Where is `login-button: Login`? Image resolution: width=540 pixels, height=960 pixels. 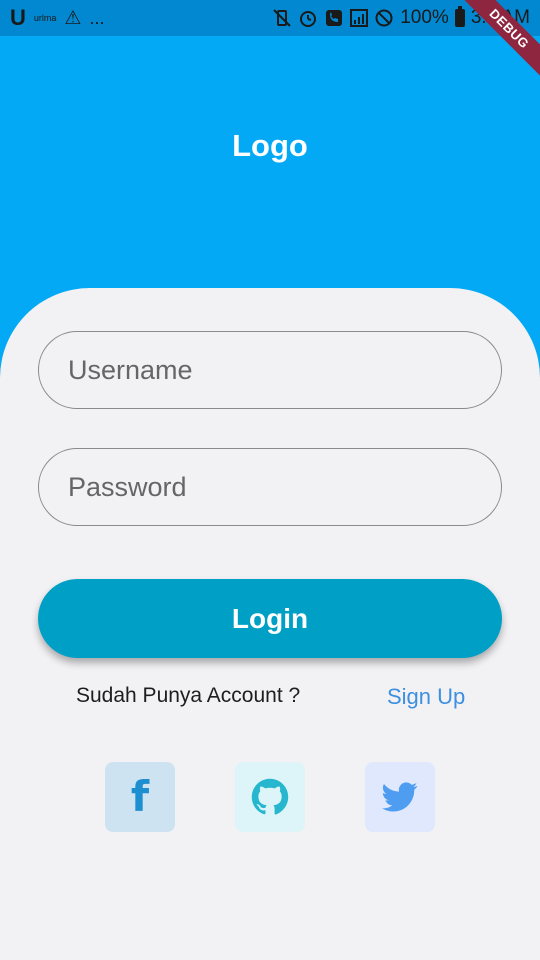 login-button: Login is located at coordinates (270, 618).